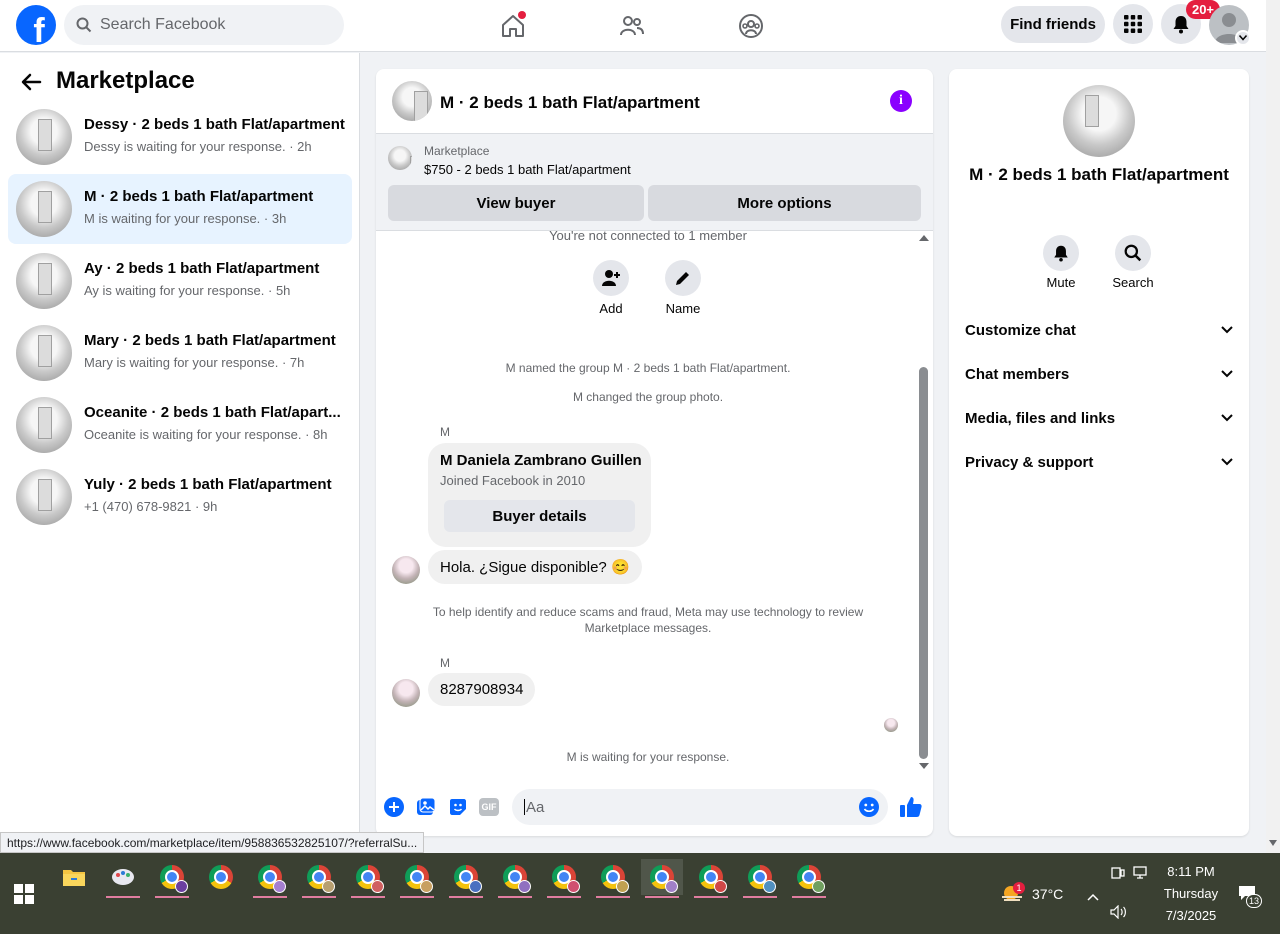 This screenshot has height=934, width=1280. Describe the element at coordinates (1099, 418) in the screenshot. I see `media-files-links-section: Media, files and links` at that location.